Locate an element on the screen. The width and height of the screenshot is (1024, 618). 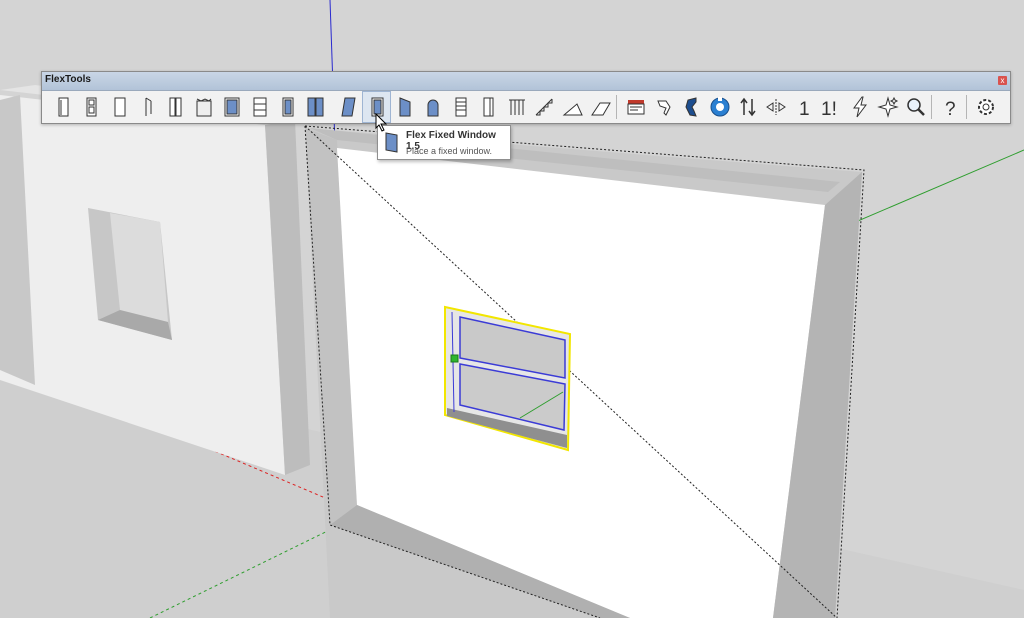
settings-icon is located at coordinates (985, 107).